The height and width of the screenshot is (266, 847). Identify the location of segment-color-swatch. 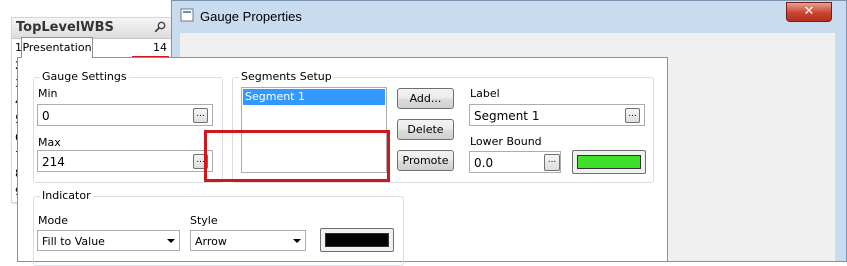
(609, 162).